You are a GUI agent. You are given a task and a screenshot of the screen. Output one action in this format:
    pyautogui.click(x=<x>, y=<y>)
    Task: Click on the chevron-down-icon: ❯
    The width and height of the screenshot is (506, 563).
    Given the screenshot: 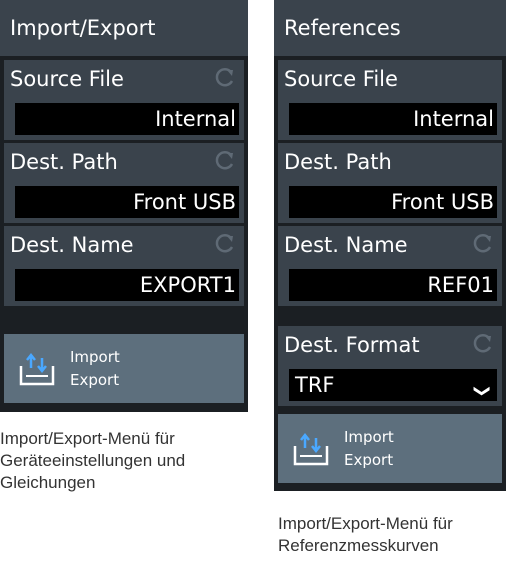 What is the action you would take?
    pyautogui.click(x=483, y=391)
    